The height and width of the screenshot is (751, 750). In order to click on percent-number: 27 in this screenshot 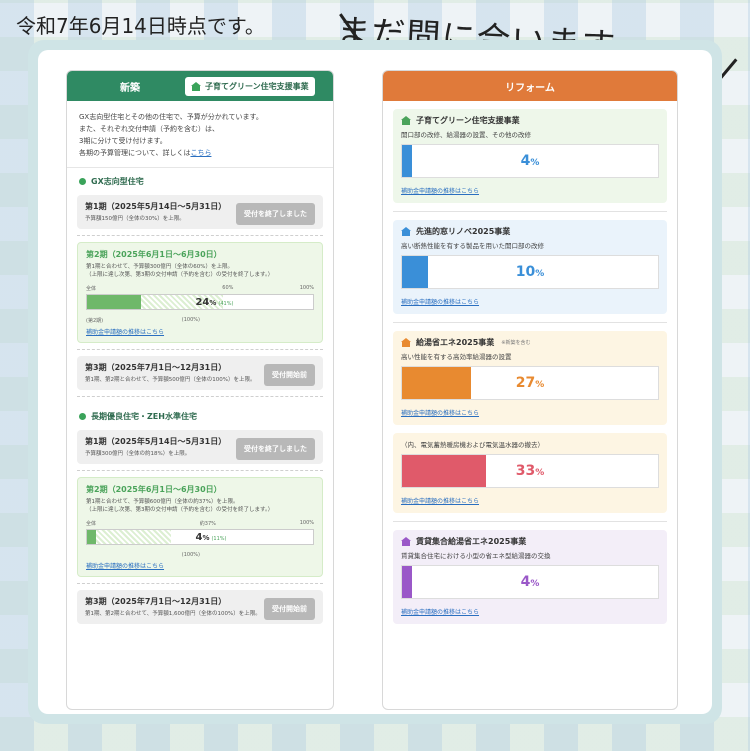, I will do `click(525, 383)`.